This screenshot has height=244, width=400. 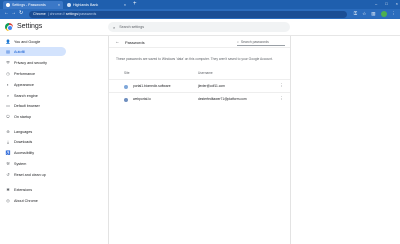 I want to click on sidebar-item-on-startup: ⏻ On startup, so click(x=33, y=116).